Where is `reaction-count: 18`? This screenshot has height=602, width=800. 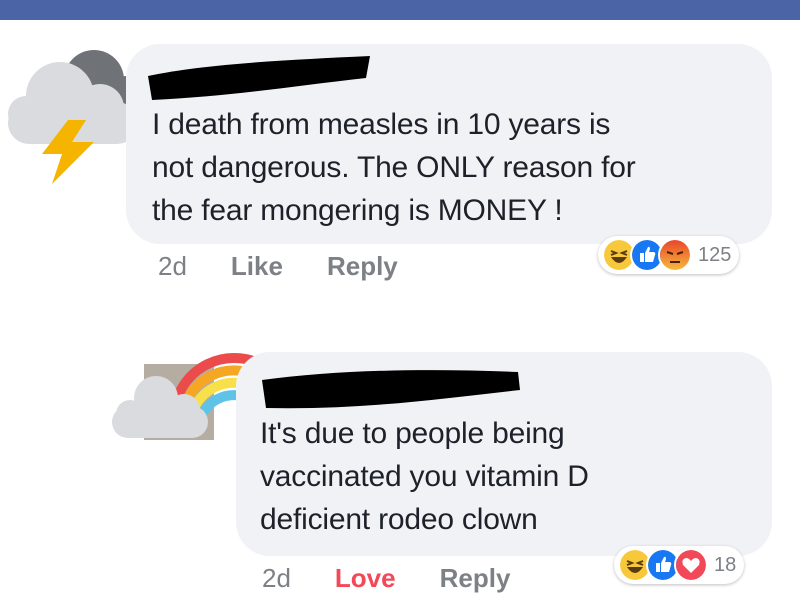 reaction-count: 18 is located at coordinates (725, 564).